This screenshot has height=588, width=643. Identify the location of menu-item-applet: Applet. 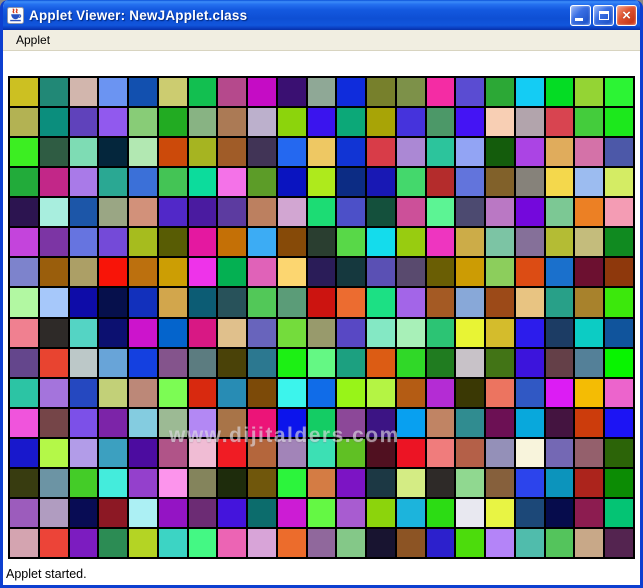
(33, 40).